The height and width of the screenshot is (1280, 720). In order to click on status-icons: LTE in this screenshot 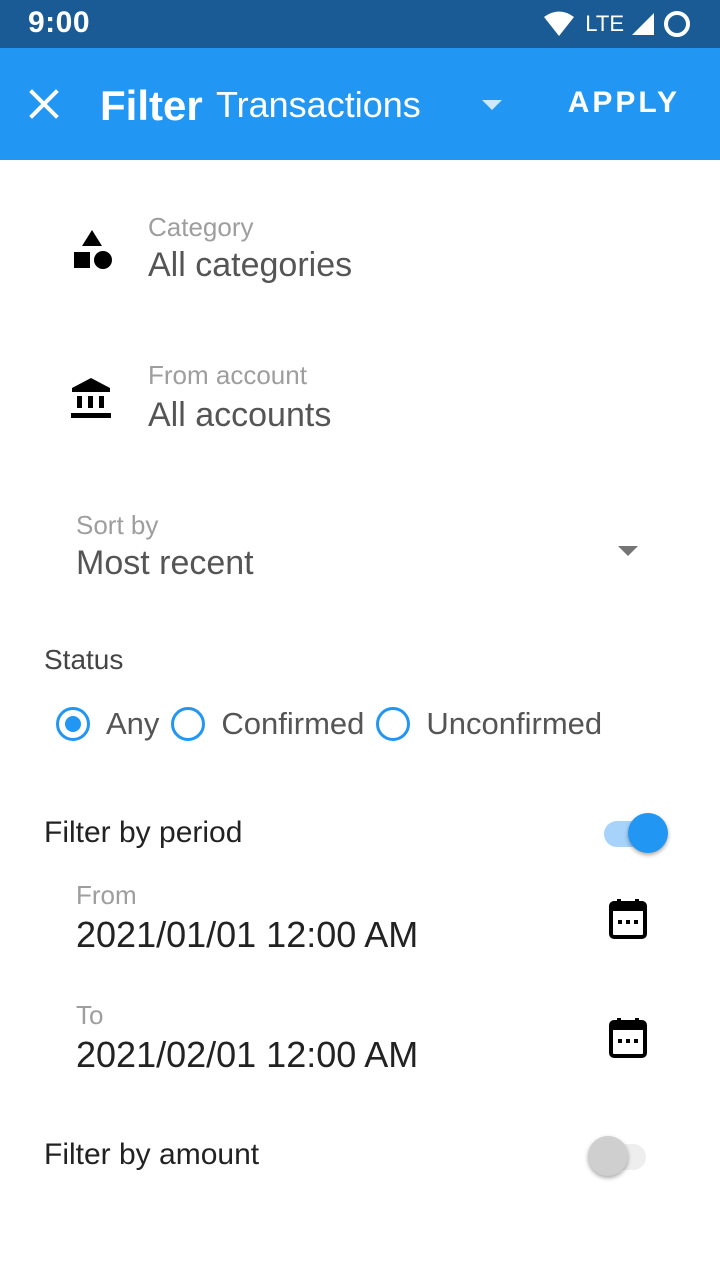, I will do `click(617, 24)`.